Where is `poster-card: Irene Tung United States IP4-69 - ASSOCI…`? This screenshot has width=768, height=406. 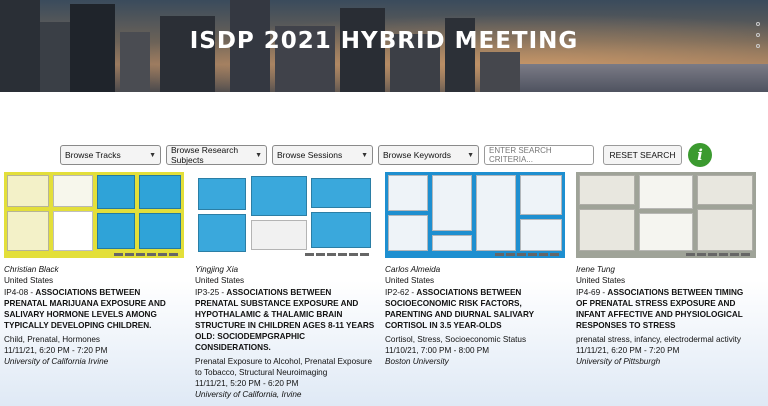 poster-card: Irene Tung United States IP4-69 - ASSOCI… is located at coordinates (666, 269).